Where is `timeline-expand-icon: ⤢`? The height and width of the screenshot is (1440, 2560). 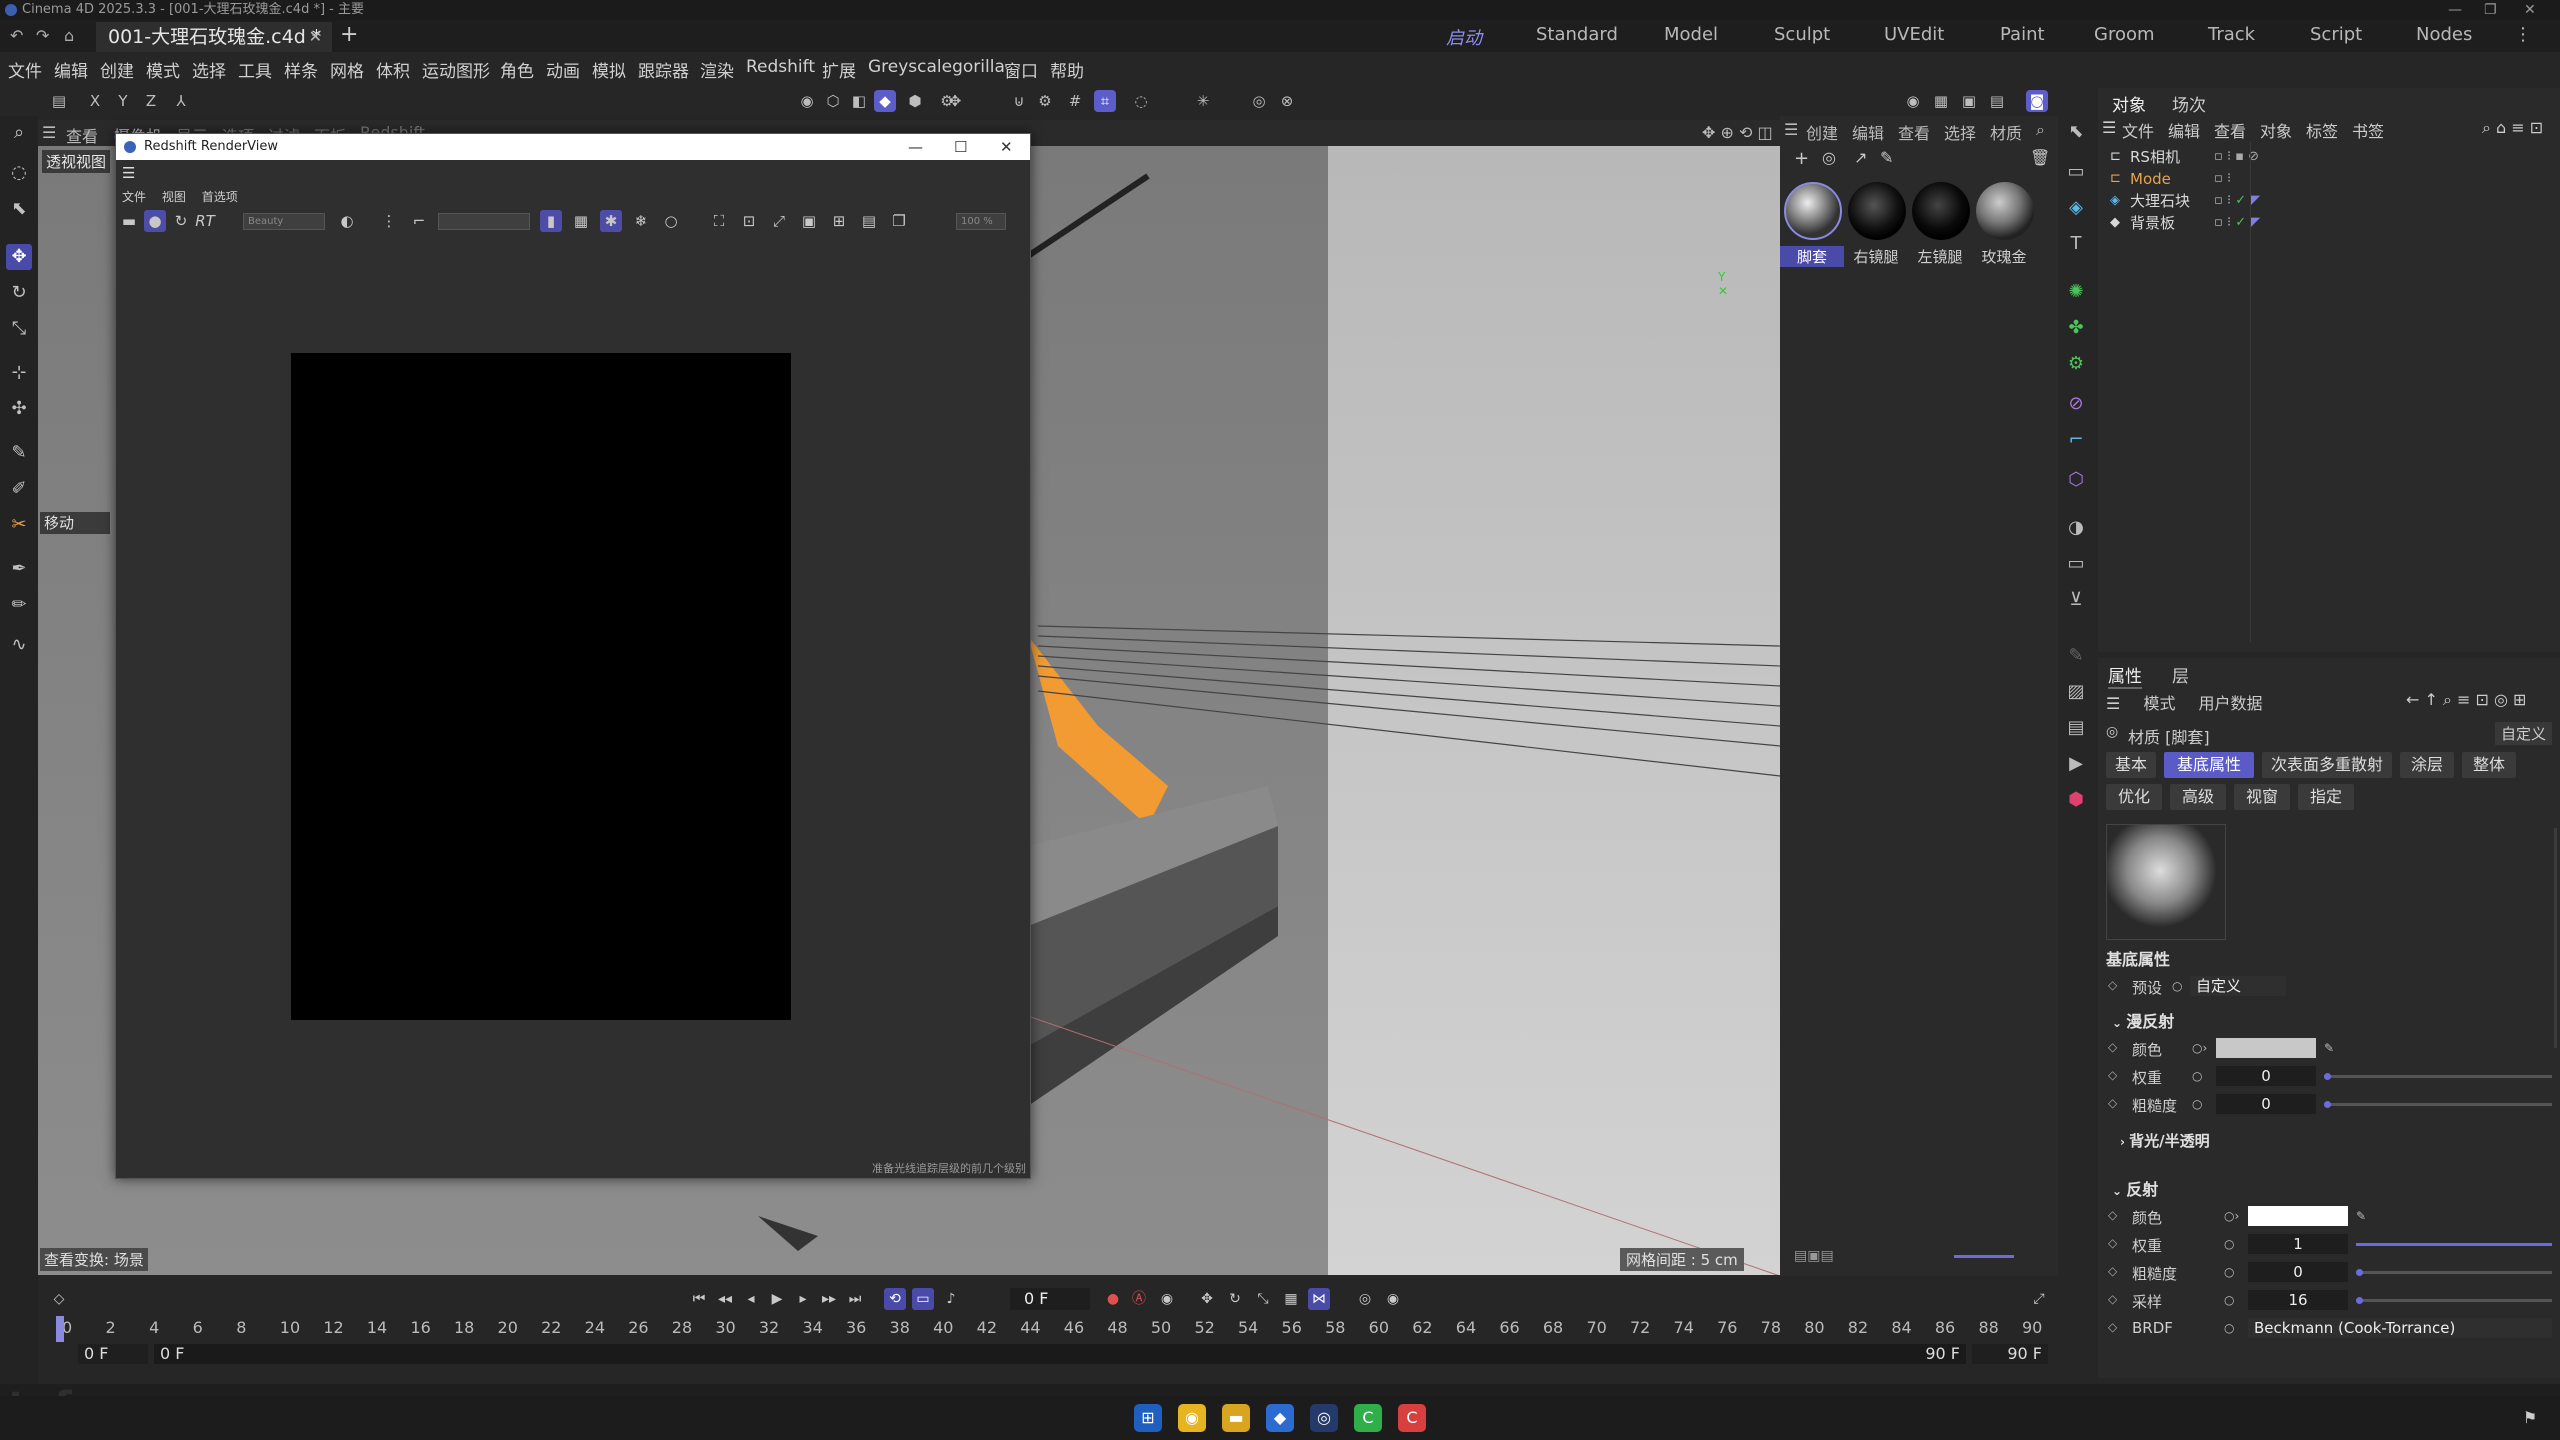
timeline-expand-icon: ⤢ is located at coordinates (2039, 1299).